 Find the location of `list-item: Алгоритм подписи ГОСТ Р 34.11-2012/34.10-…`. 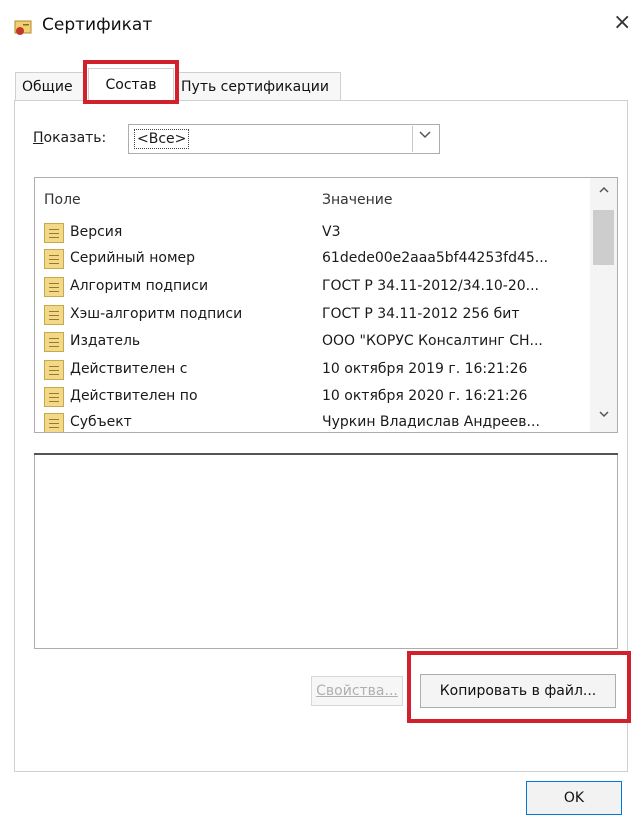

list-item: Алгоритм подписи ГОСТ Р 34.11-2012/34.10-… is located at coordinates (319, 288).